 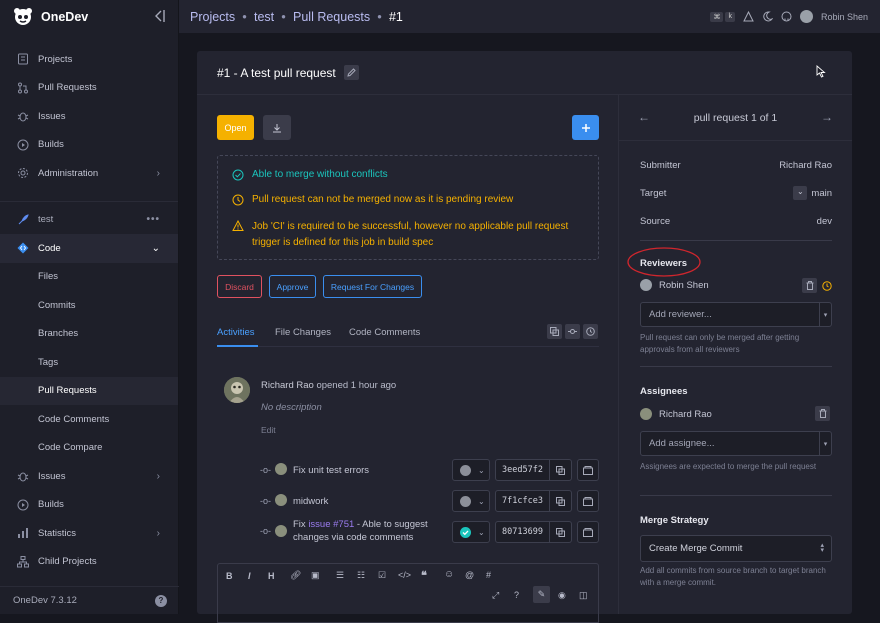 I want to click on alert-icon, so click(x=748, y=16).